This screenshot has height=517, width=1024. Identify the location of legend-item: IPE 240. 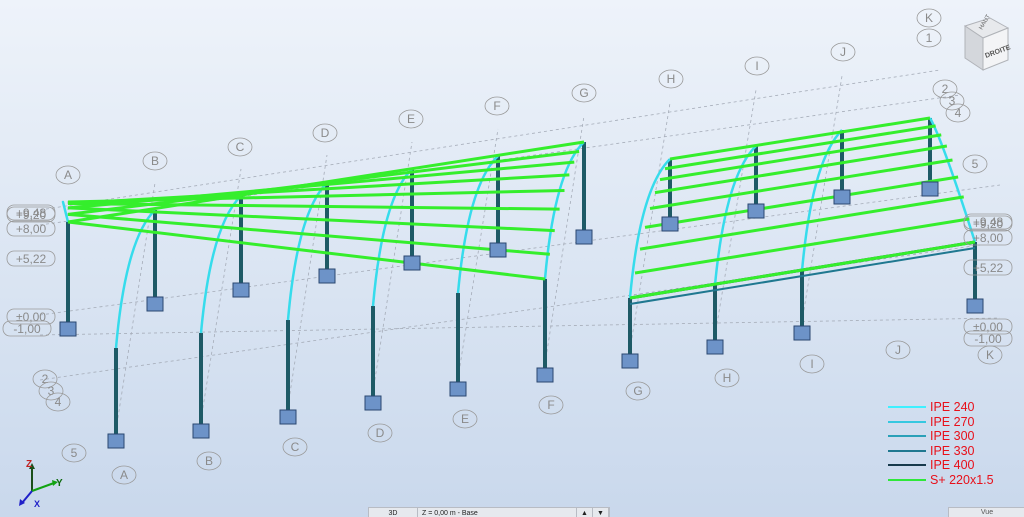
(953, 407).